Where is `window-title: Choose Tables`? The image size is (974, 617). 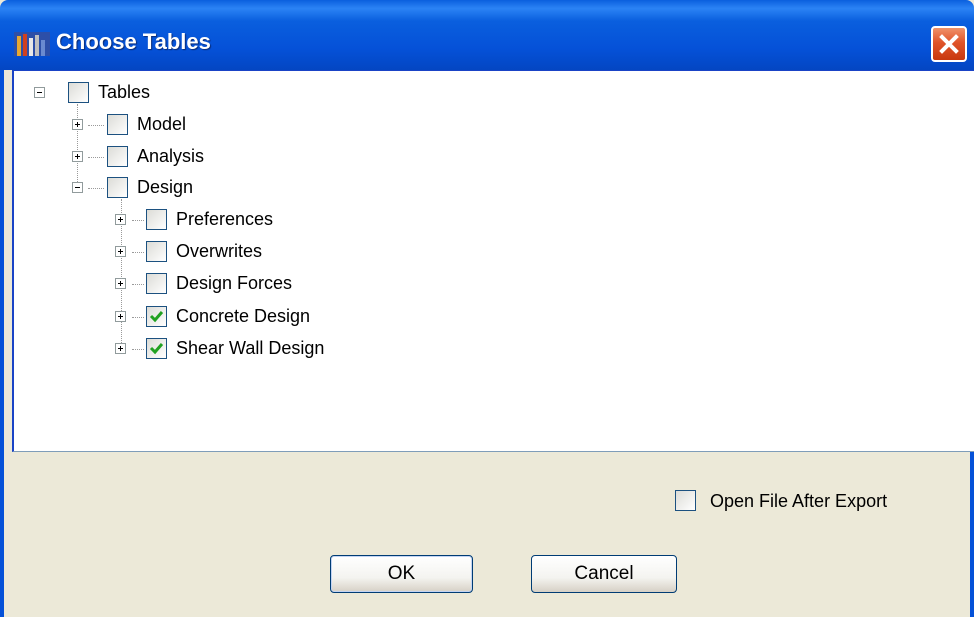
window-title: Choose Tables is located at coordinates (133, 41).